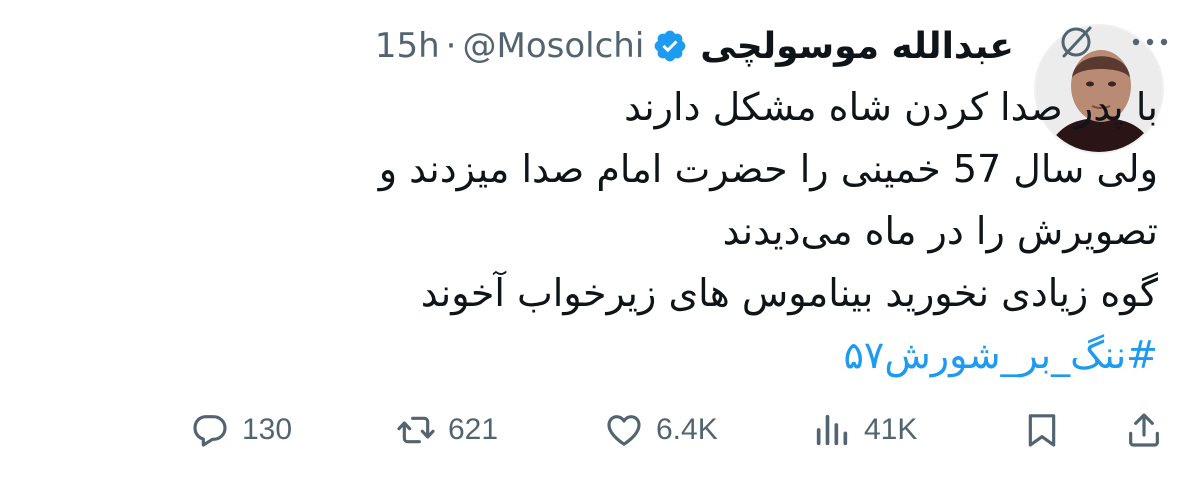 The image size is (1200, 483). Describe the element at coordinates (857, 46) in the screenshot. I see `author-display-name: عبدالله موسولچی` at that location.